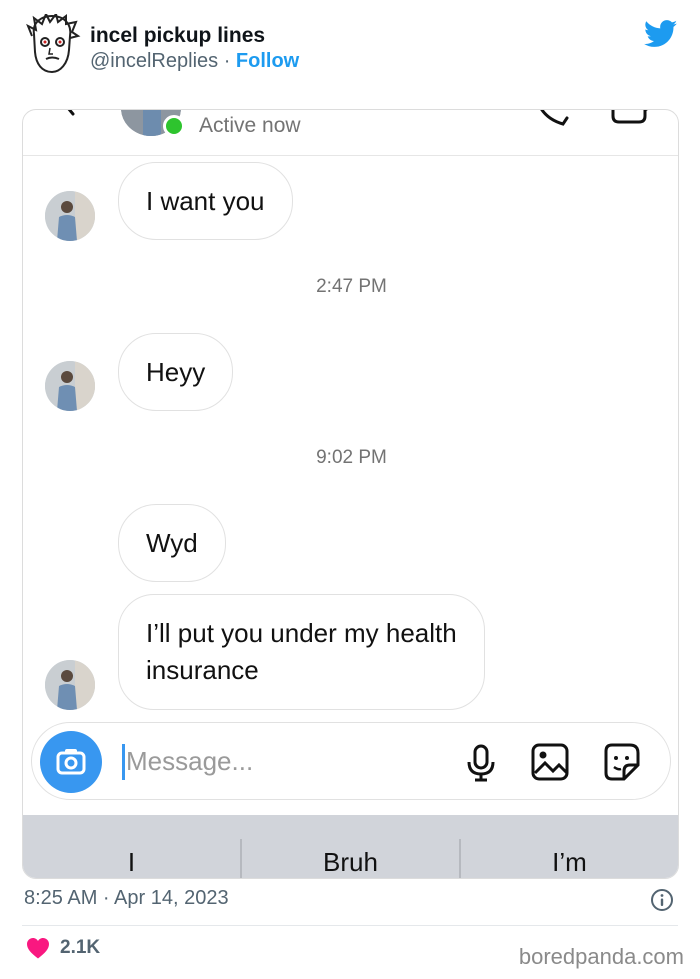 This screenshot has width=700, height=979. I want to click on keyboard-suggestion-bar: I Bruh I’m, so click(350, 846).